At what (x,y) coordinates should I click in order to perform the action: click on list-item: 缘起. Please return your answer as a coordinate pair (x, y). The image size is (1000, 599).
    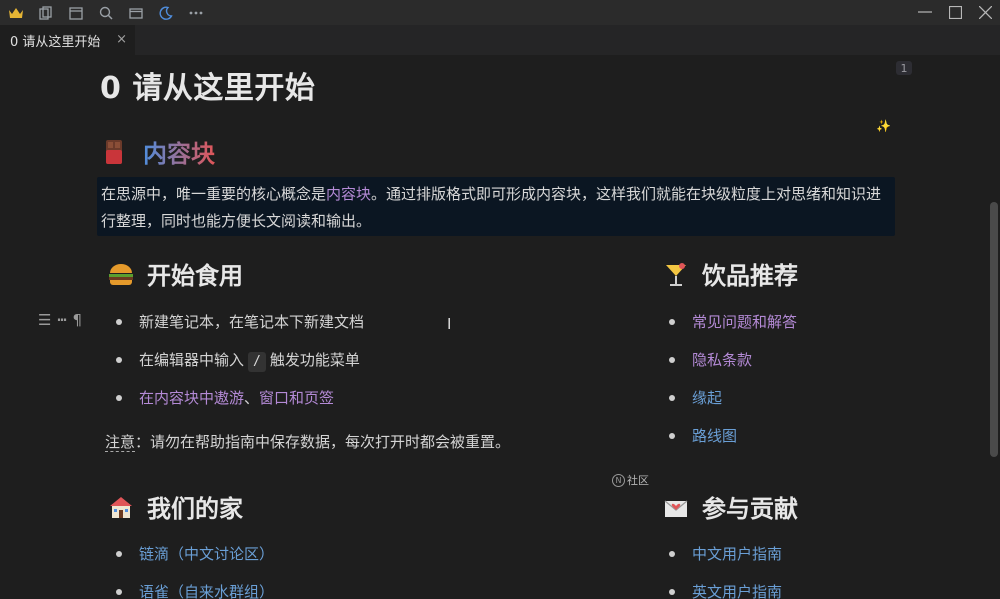
    Looking at the image, I should click on (808, 398).